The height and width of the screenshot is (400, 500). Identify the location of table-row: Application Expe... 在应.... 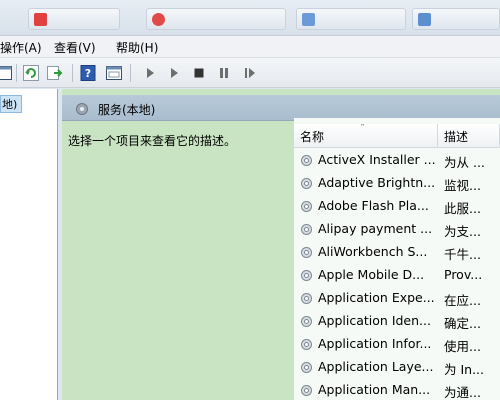
(397, 297).